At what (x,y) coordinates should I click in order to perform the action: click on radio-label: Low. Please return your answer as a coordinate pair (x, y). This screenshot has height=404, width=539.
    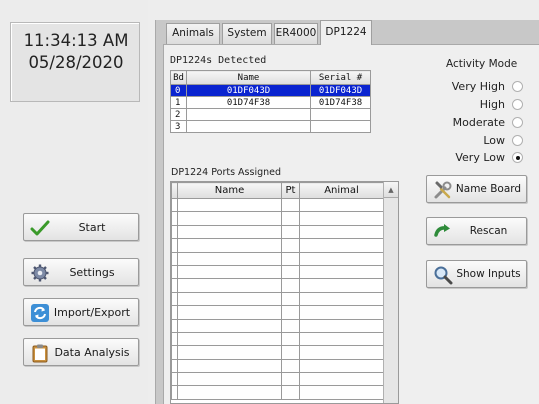
    Looking at the image, I should click on (494, 140).